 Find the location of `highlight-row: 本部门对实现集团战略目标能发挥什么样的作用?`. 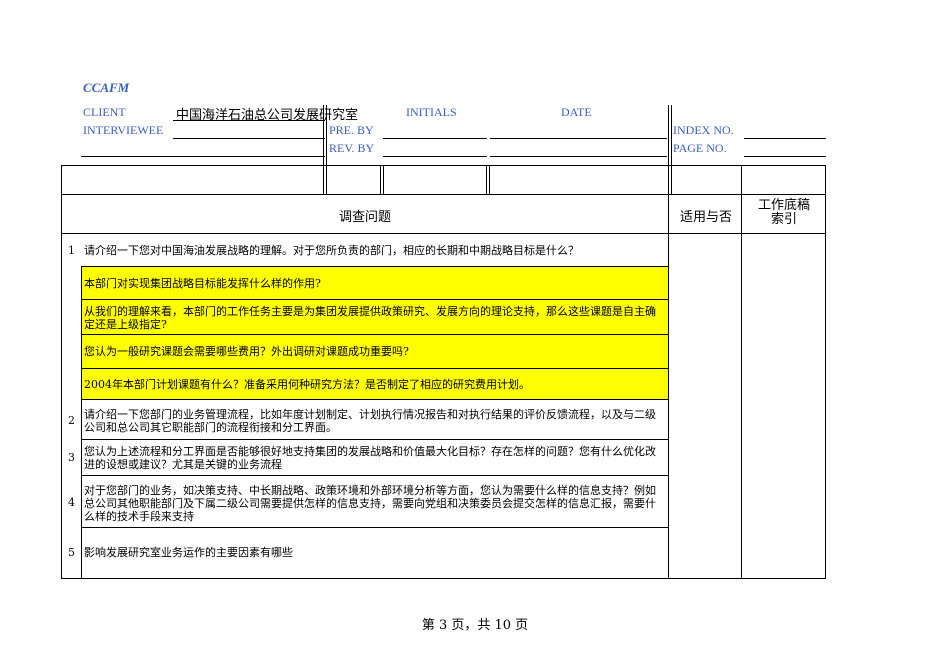

highlight-row: 本部门对实现集团战略目标能发挥什么样的作用? is located at coordinates (374, 282).